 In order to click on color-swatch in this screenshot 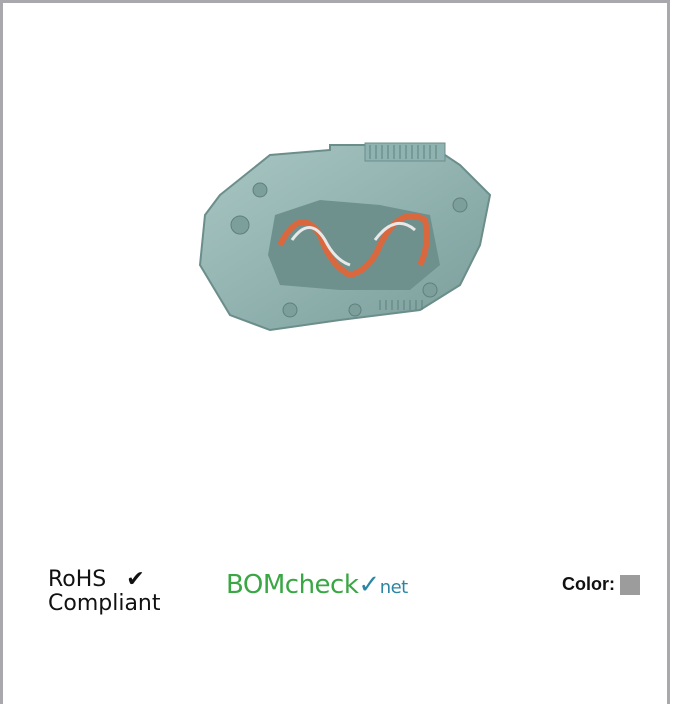, I will do `click(630, 584)`.